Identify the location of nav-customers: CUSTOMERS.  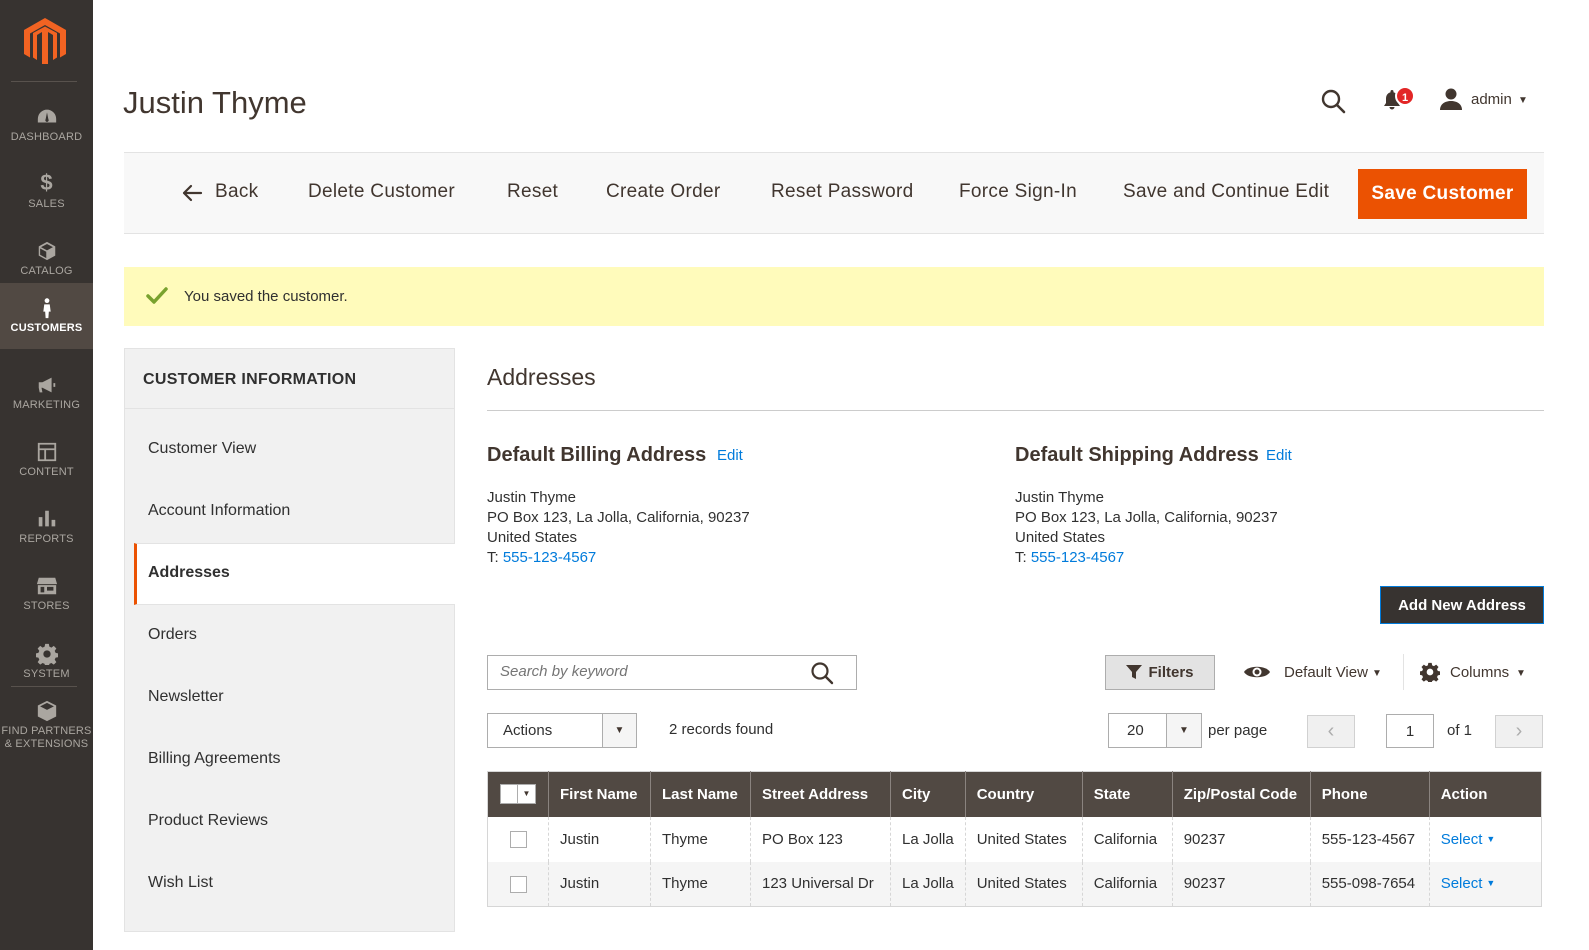
(46, 316).